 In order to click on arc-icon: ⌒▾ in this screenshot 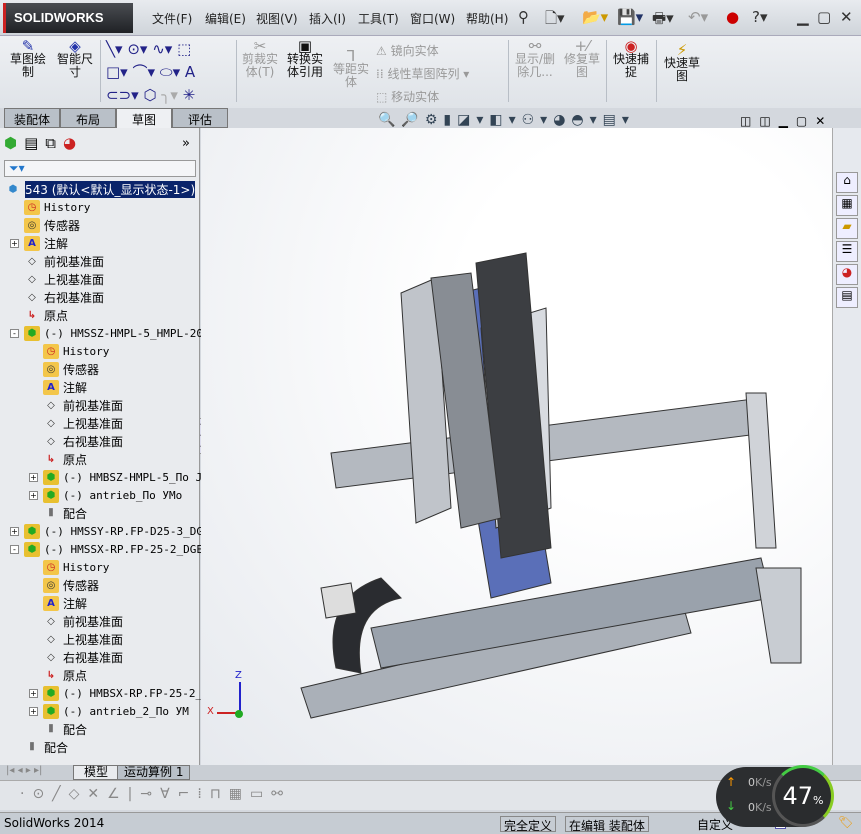, I will do `click(145, 72)`.